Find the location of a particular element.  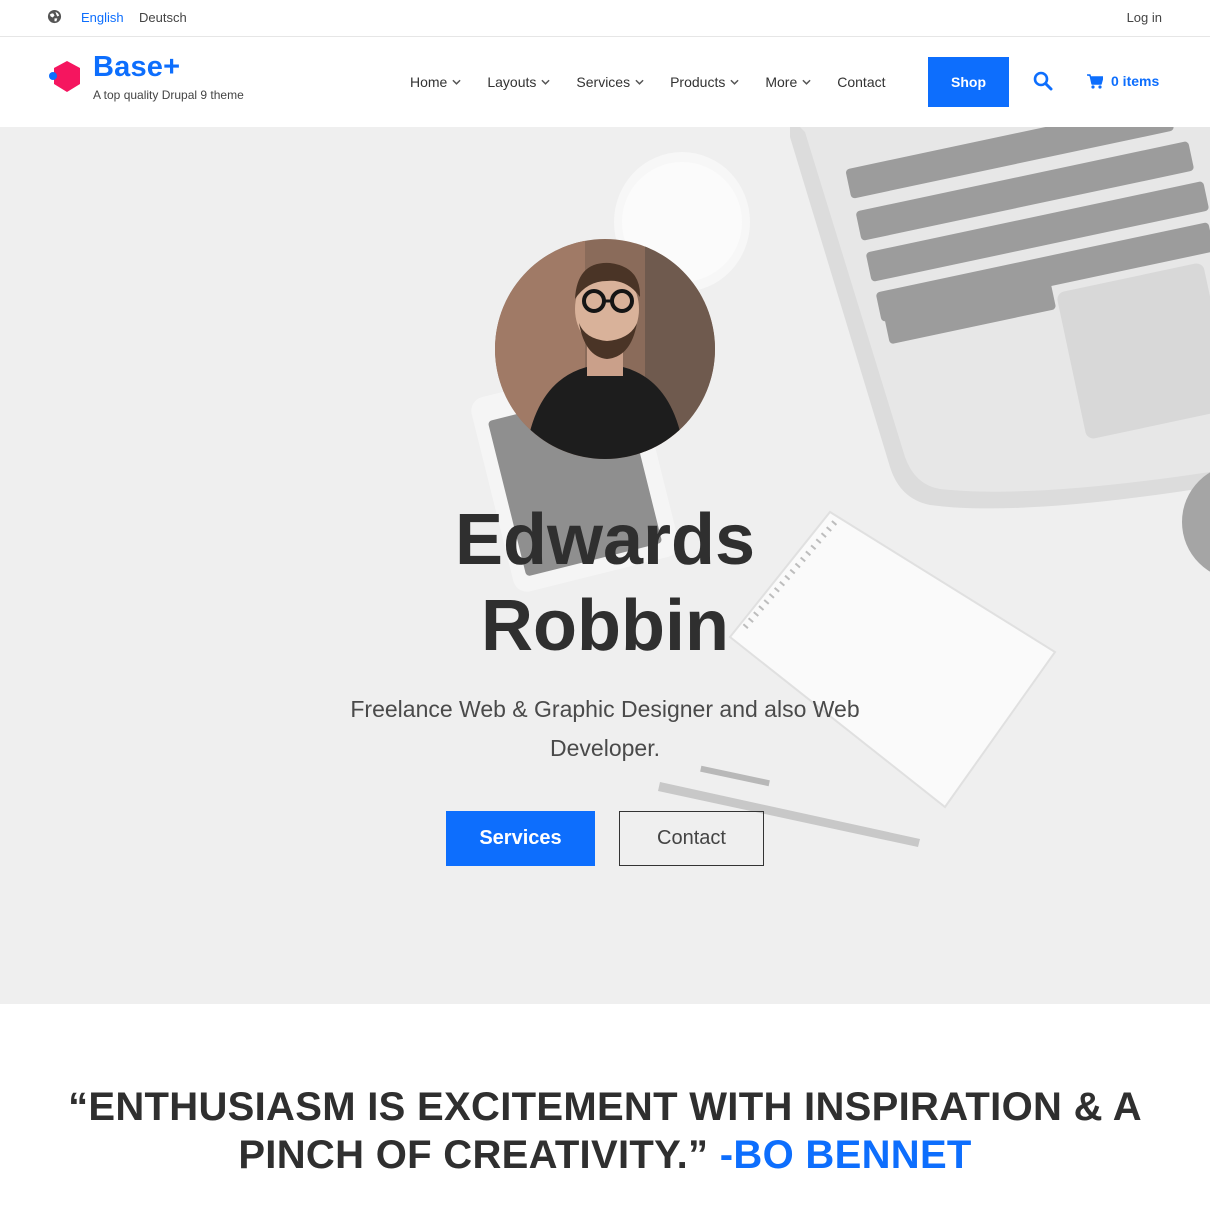

portrait-image is located at coordinates (605, 349).